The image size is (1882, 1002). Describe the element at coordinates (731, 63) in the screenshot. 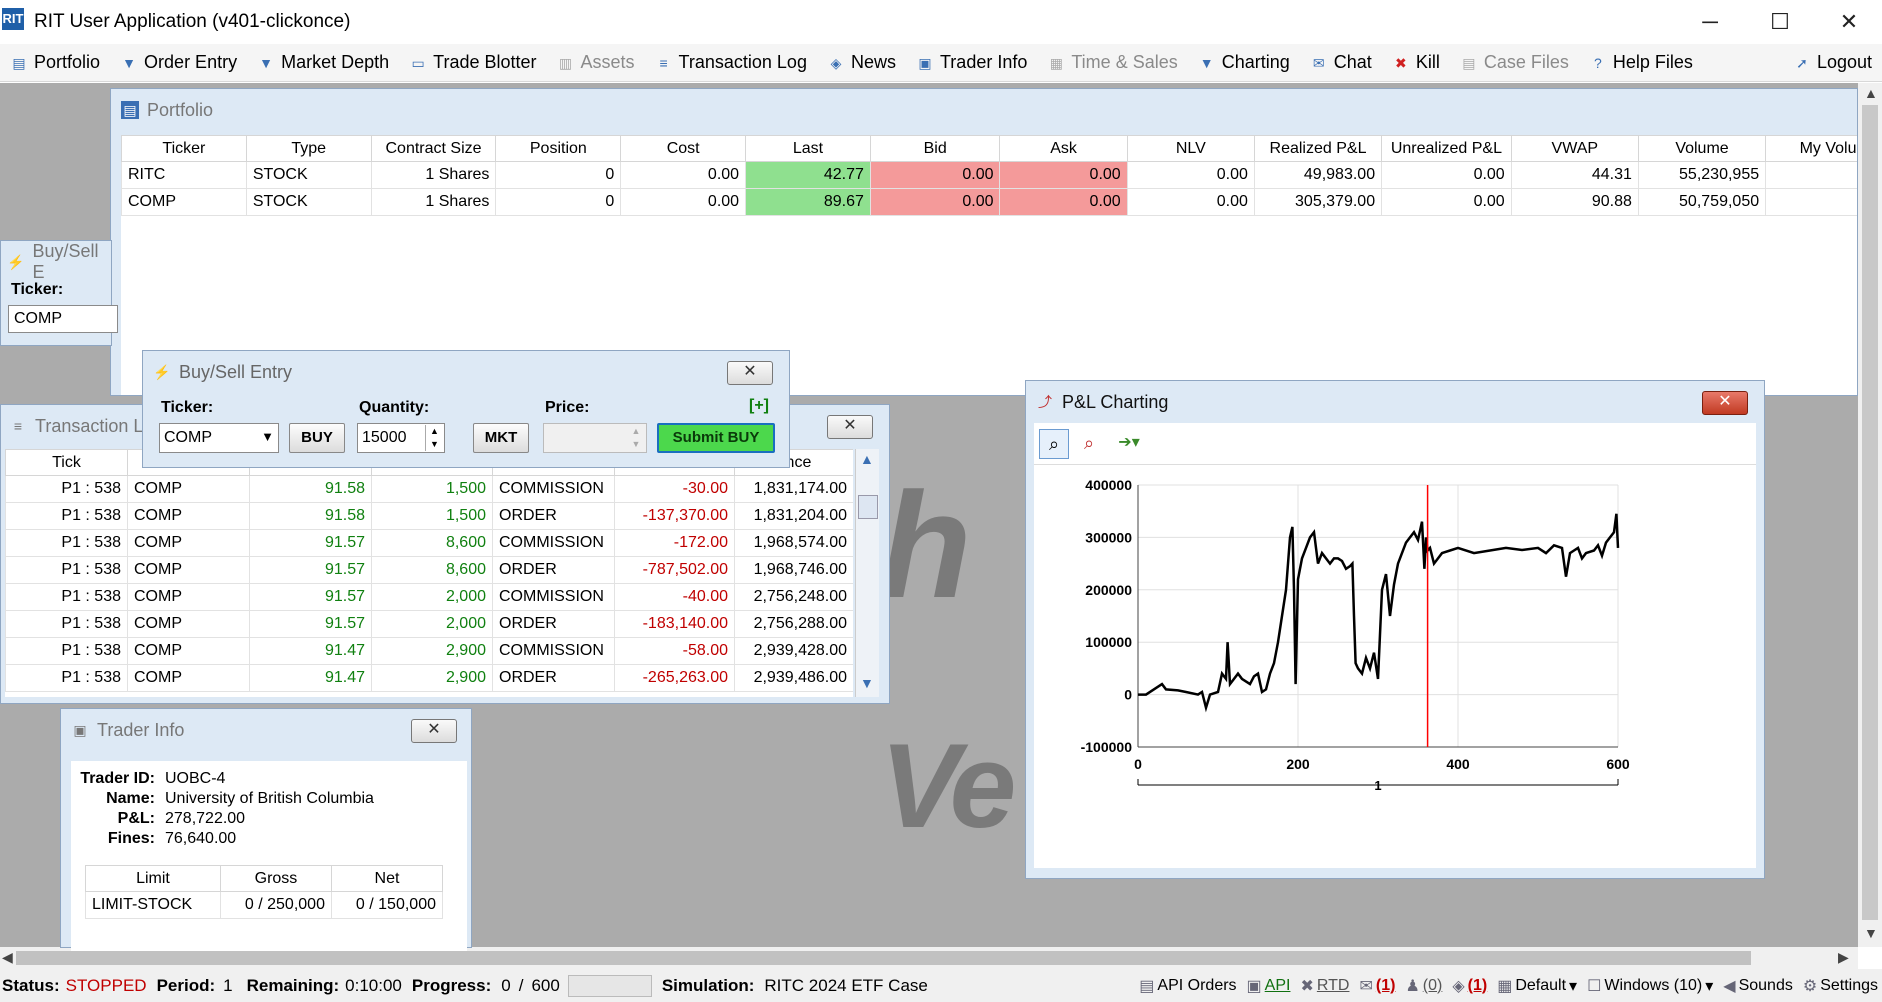

I see `menu-item-transaction-log: ≡ Transaction Log` at that location.